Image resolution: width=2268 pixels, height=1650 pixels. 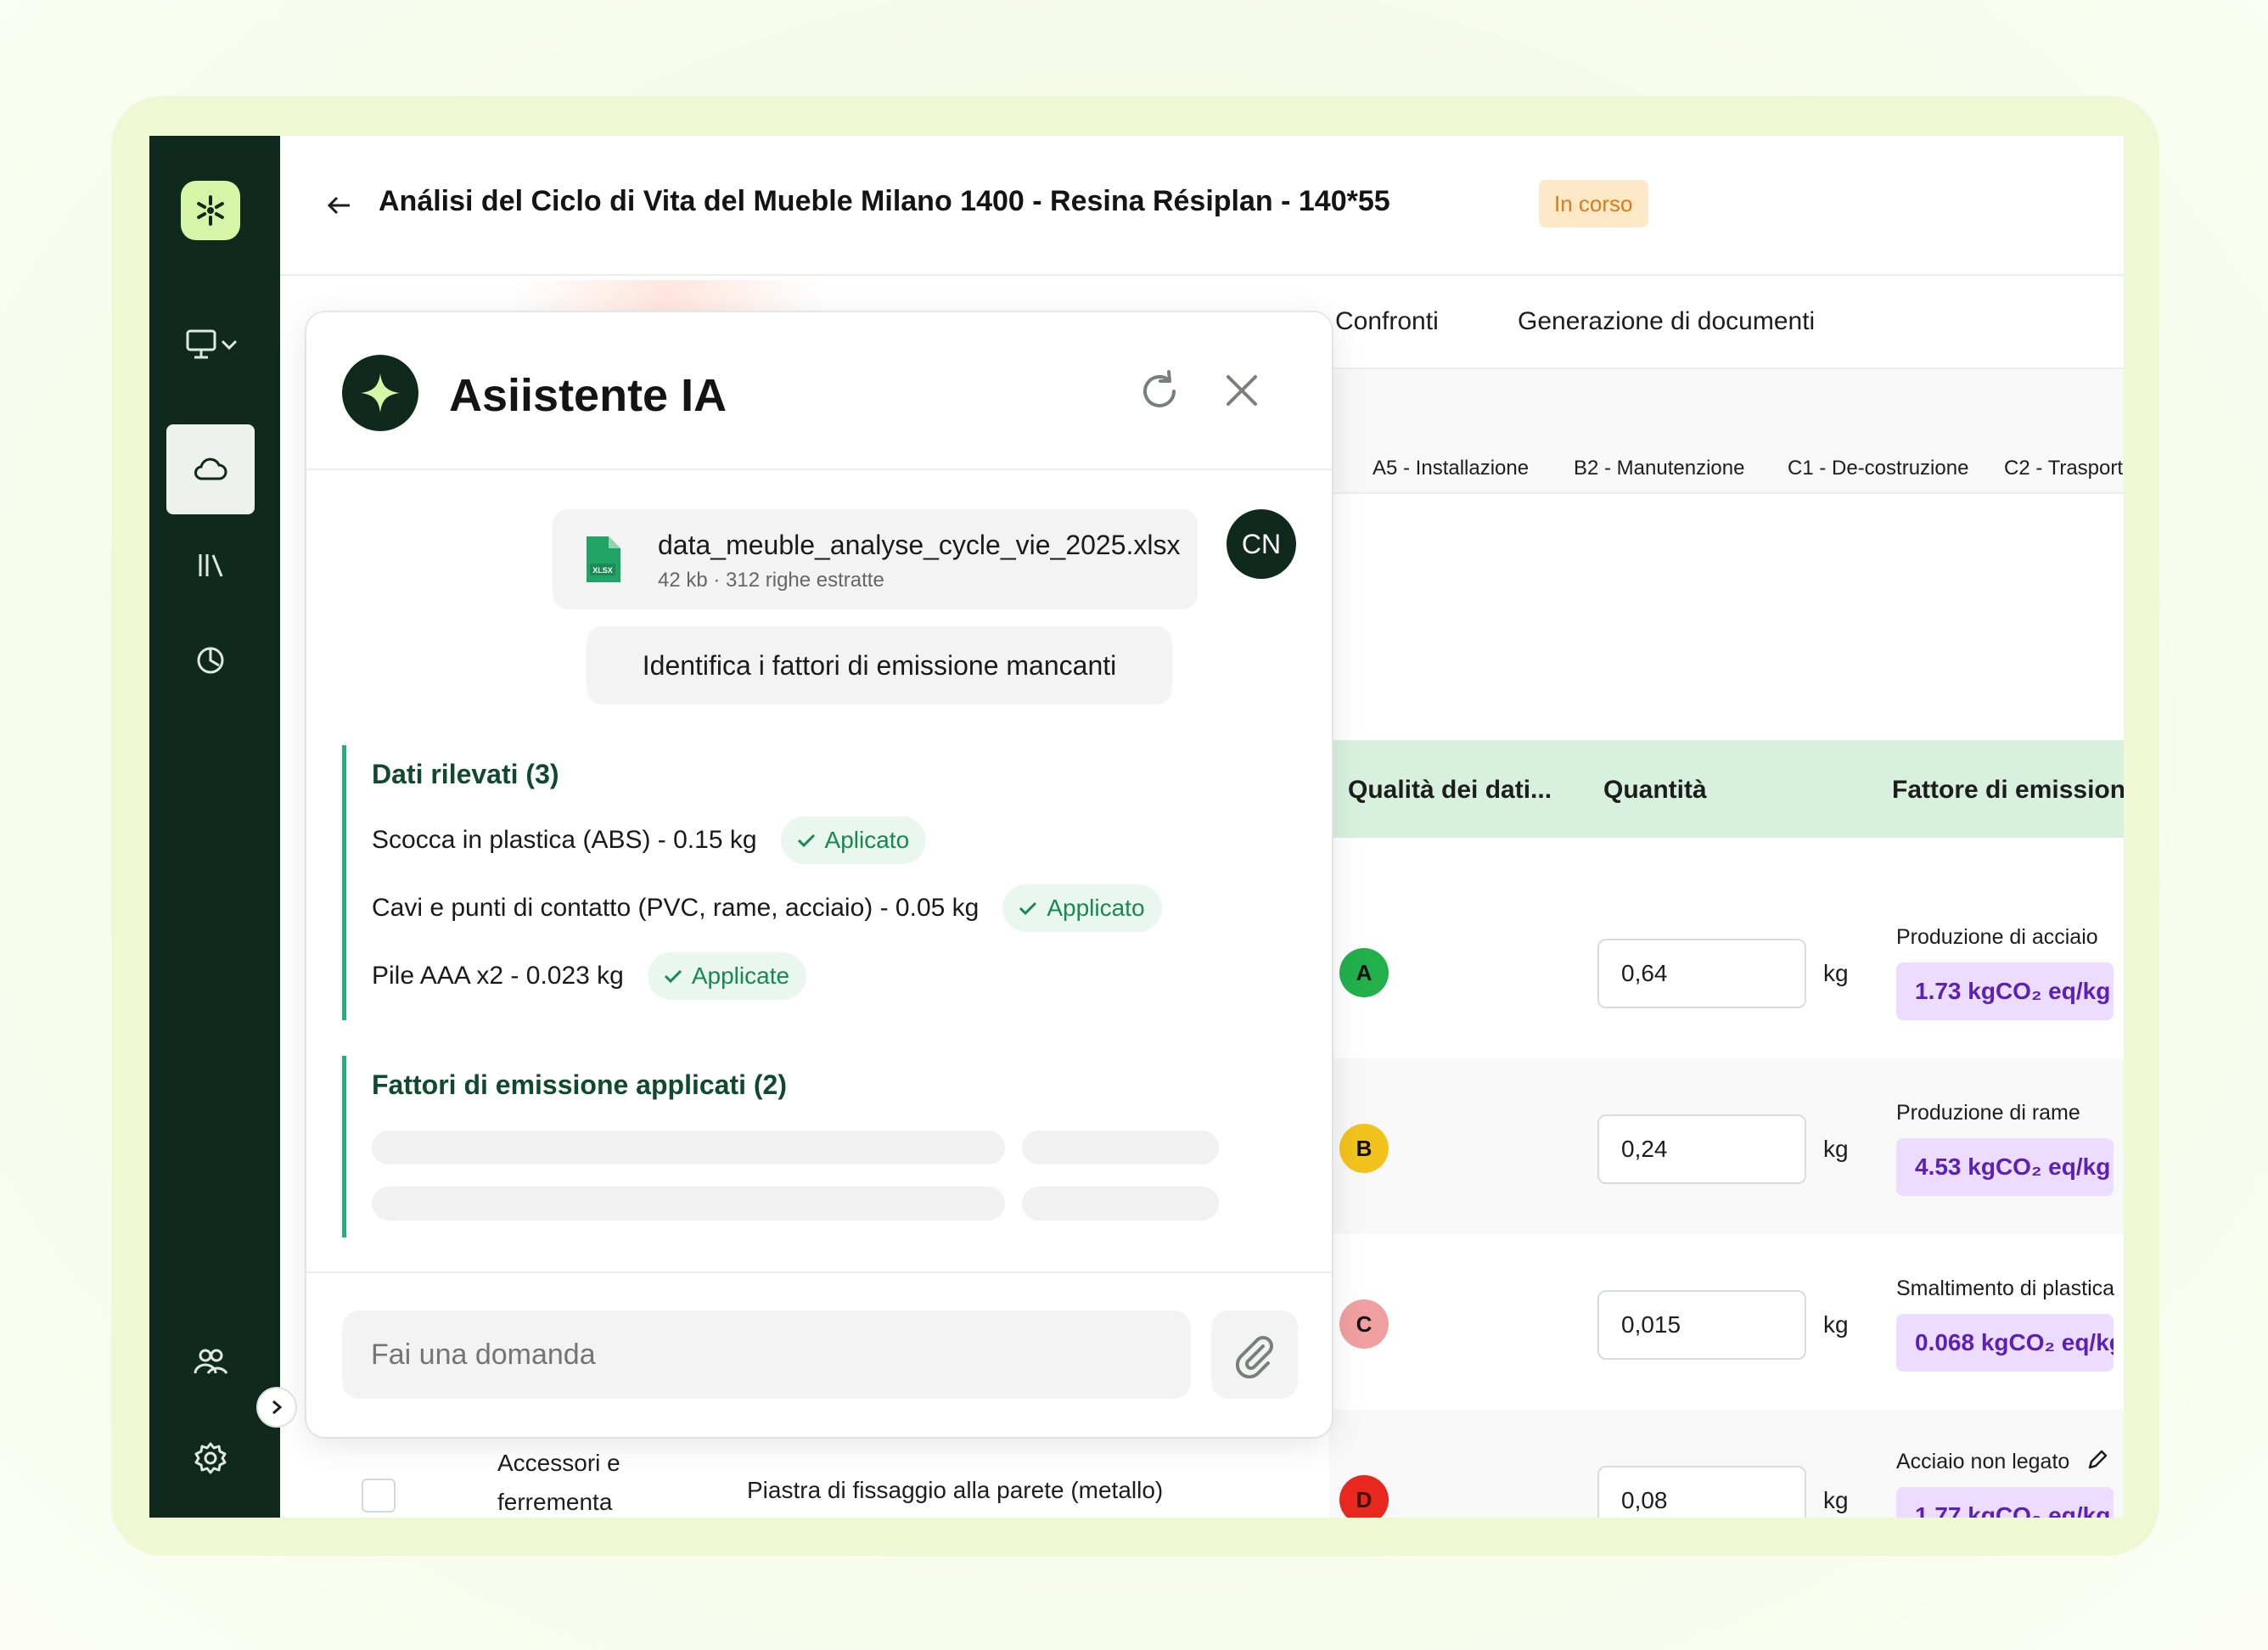 What do you see at coordinates (2063, 468) in the screenshot?
I see `subtab-c2: C2 - Trasport` at bounding box center [2063, 468].